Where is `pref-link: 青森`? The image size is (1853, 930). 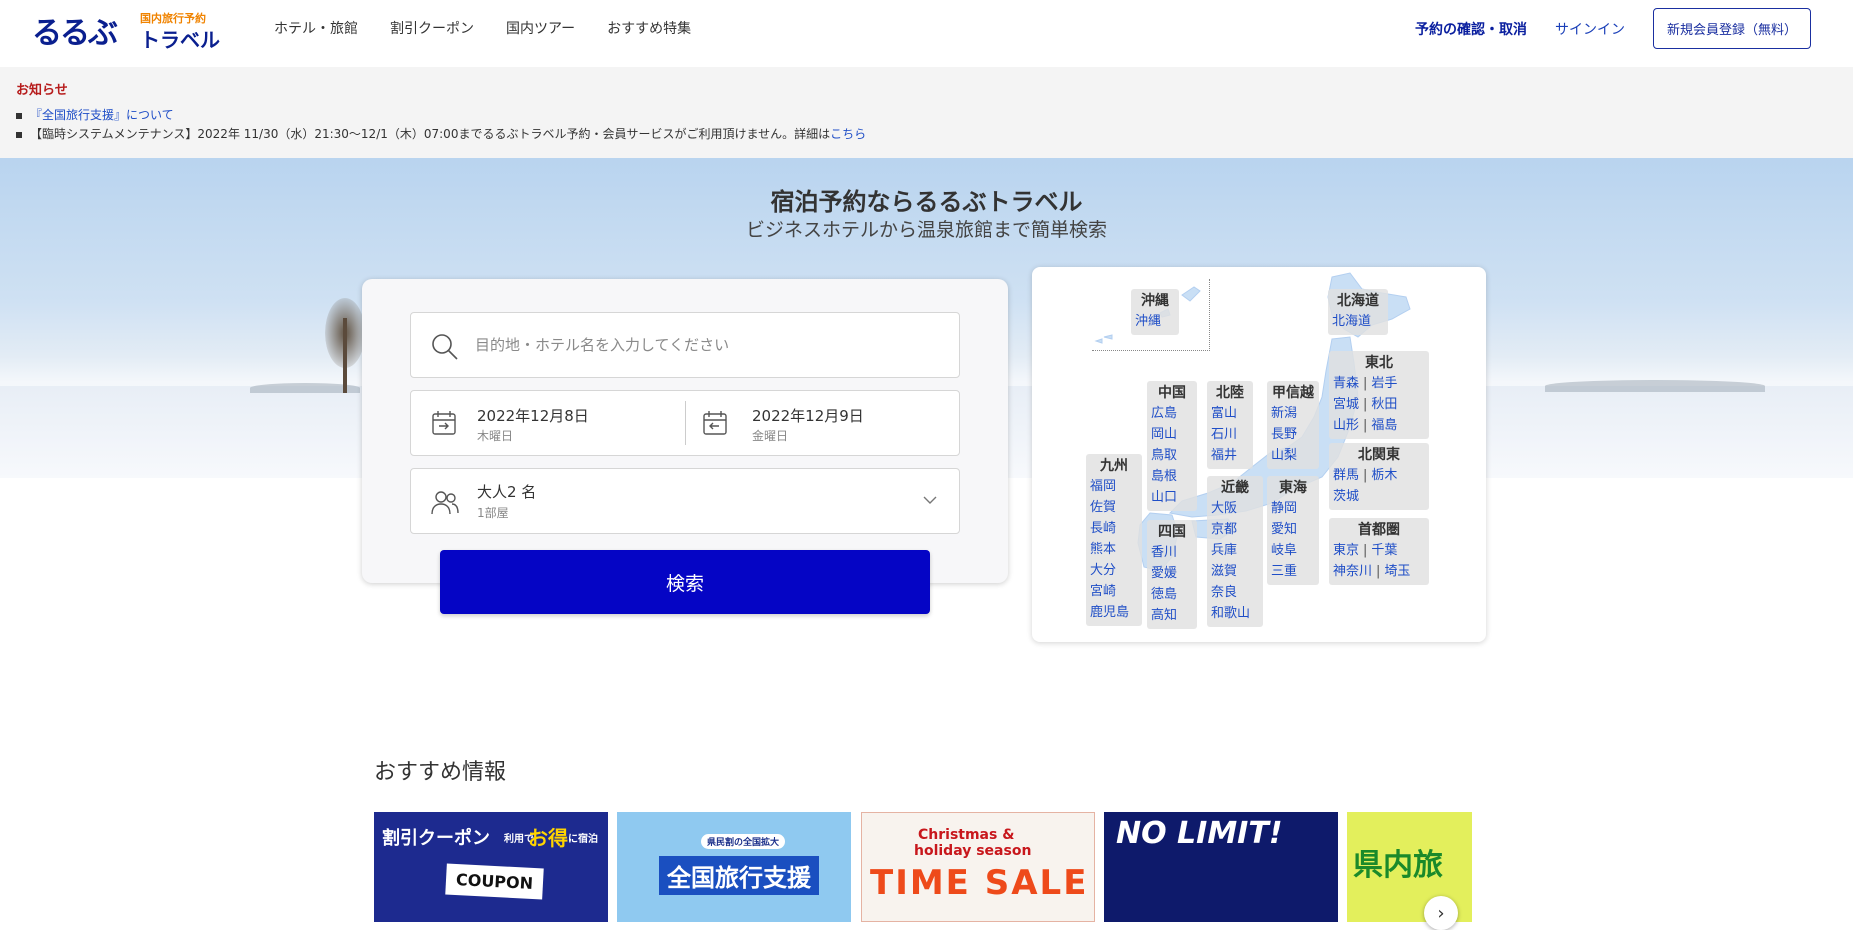
pref-link: 青森 is located at coordinates (1346, 383).